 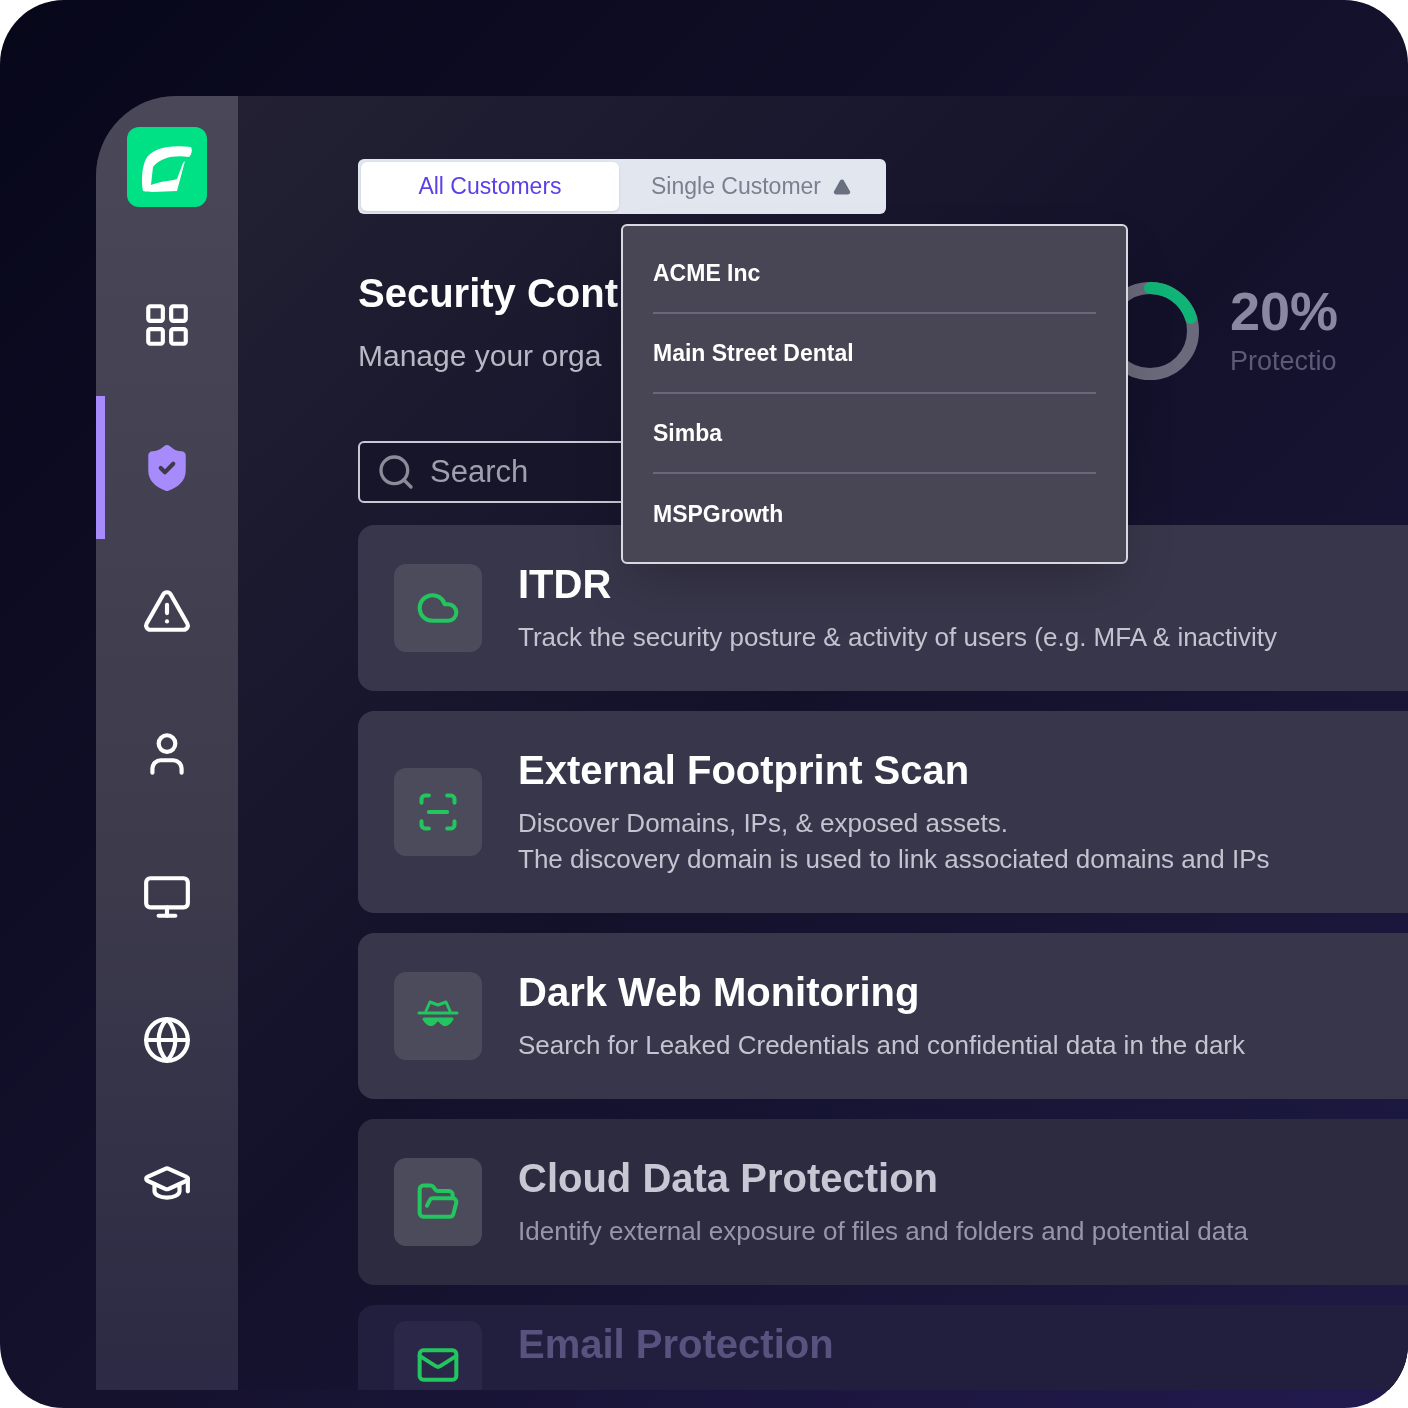 What do you see at coordinates (729, 1178) in the screenshot?
I see `card-title: Cloud Data Protection` at bounding box center [729, 1178].